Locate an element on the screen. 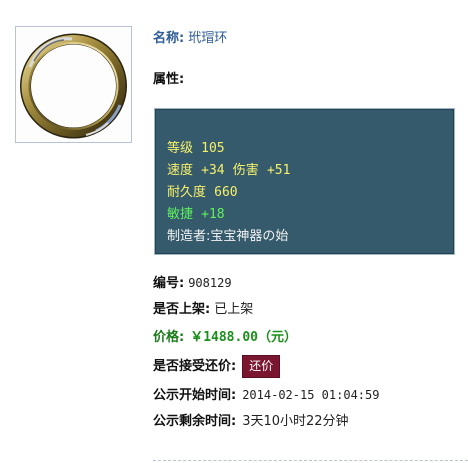 The image size is (468, 463). counter-offer-button: 还价 is located at coordinates (261, 366).